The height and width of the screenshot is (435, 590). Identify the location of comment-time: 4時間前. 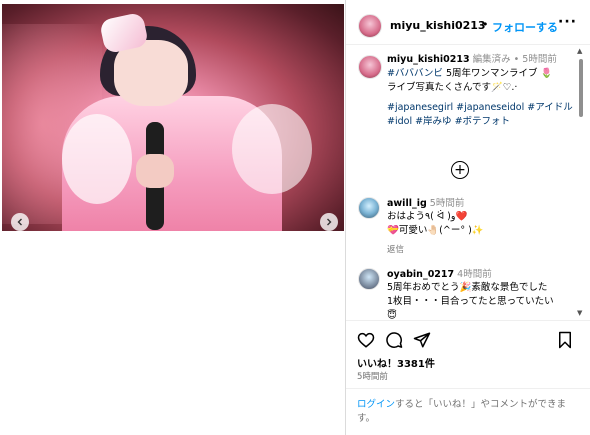
(474, 274).